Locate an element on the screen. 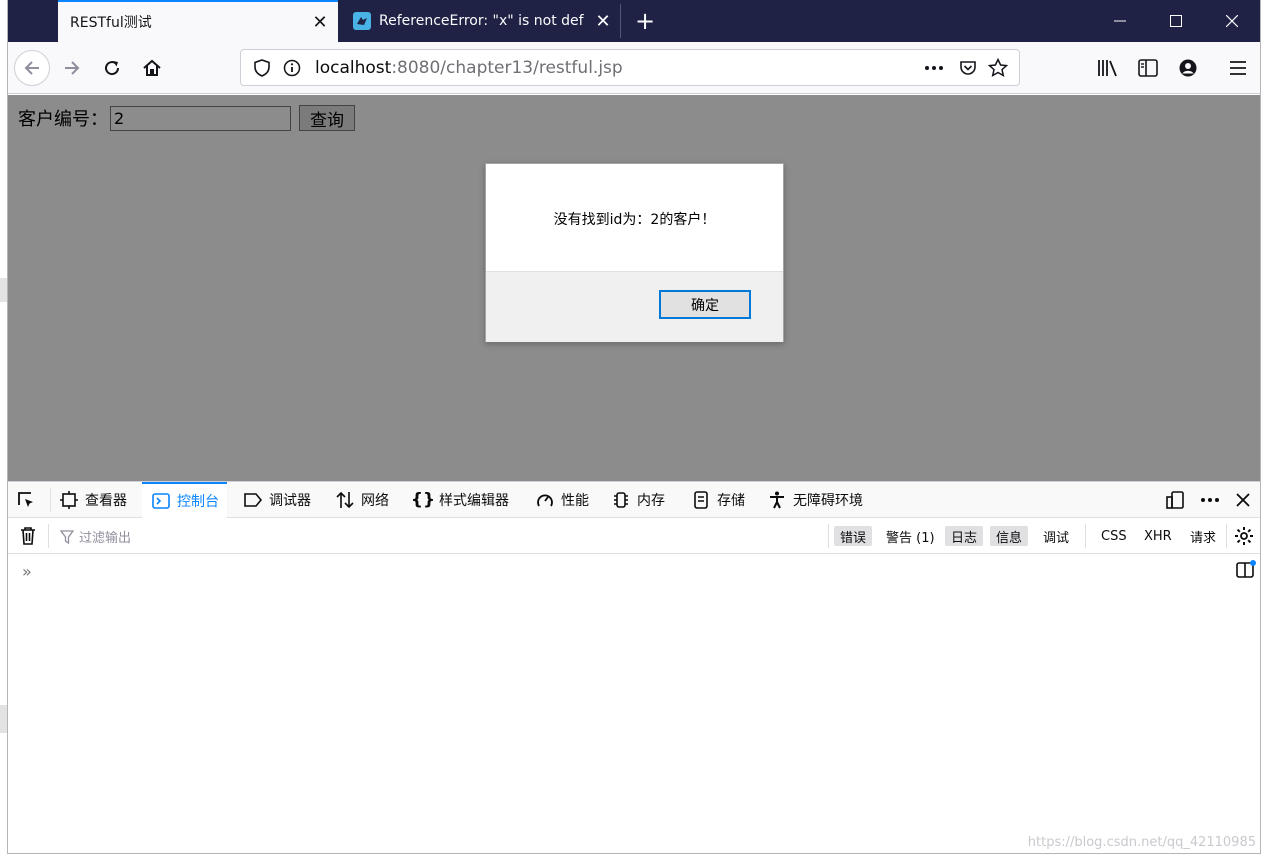 This screenshot has width=1268, height=860. back-button is located at coordinates (32, 68).